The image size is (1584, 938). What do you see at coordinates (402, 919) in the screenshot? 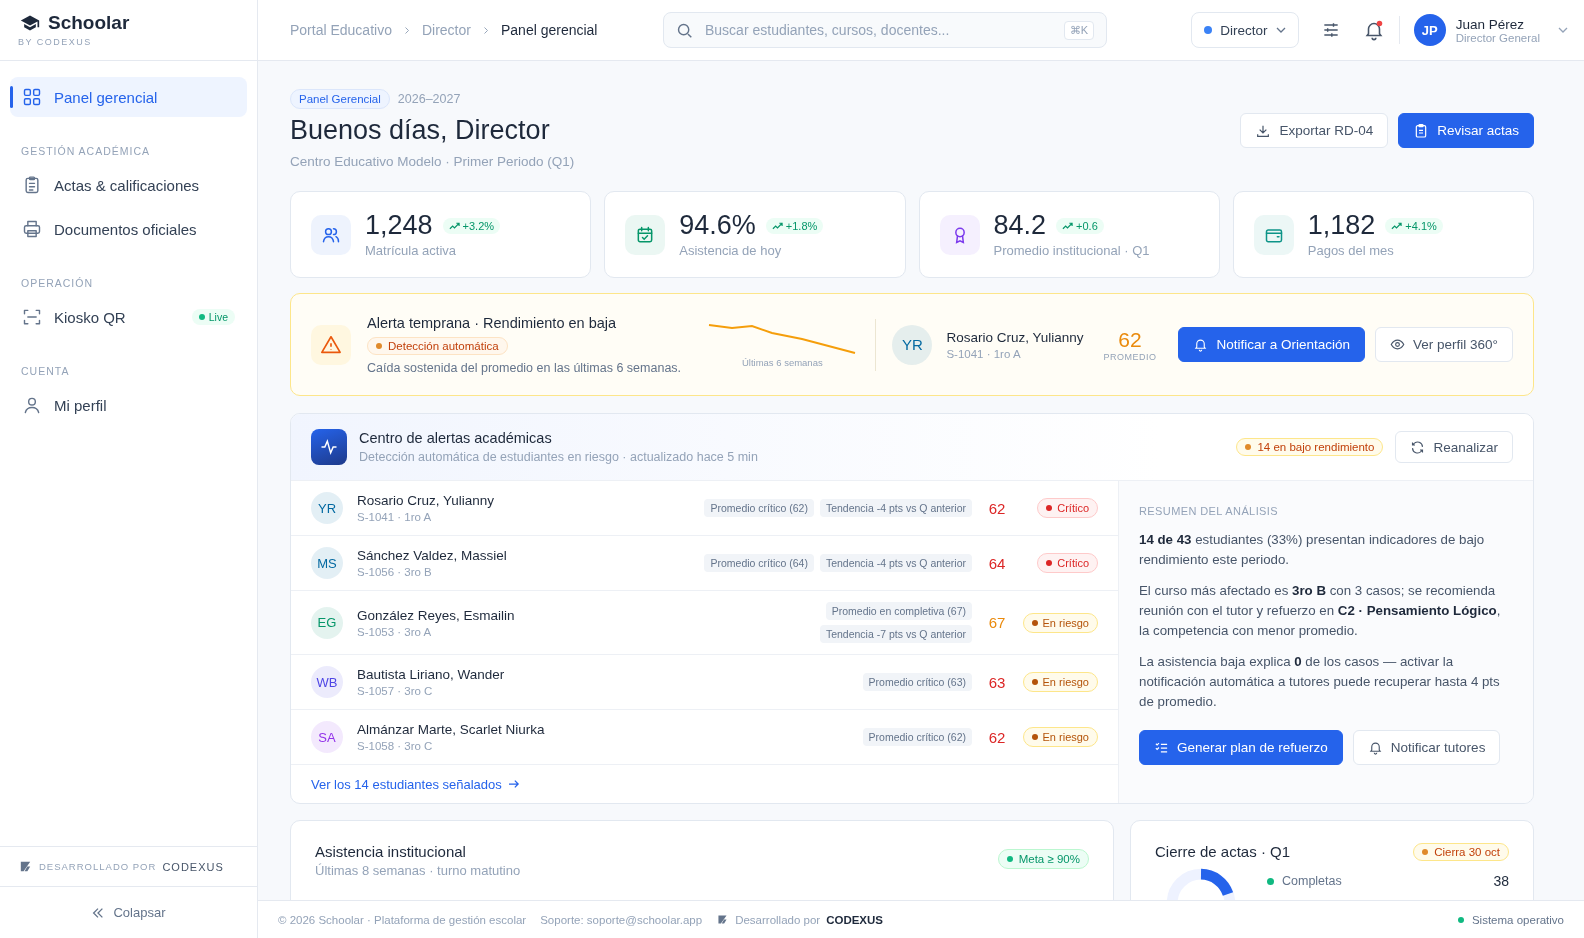
I see `copyright-text: © 2026 Schoolar · Plataforma de gestión escolar` at bounding box center [402, 919].